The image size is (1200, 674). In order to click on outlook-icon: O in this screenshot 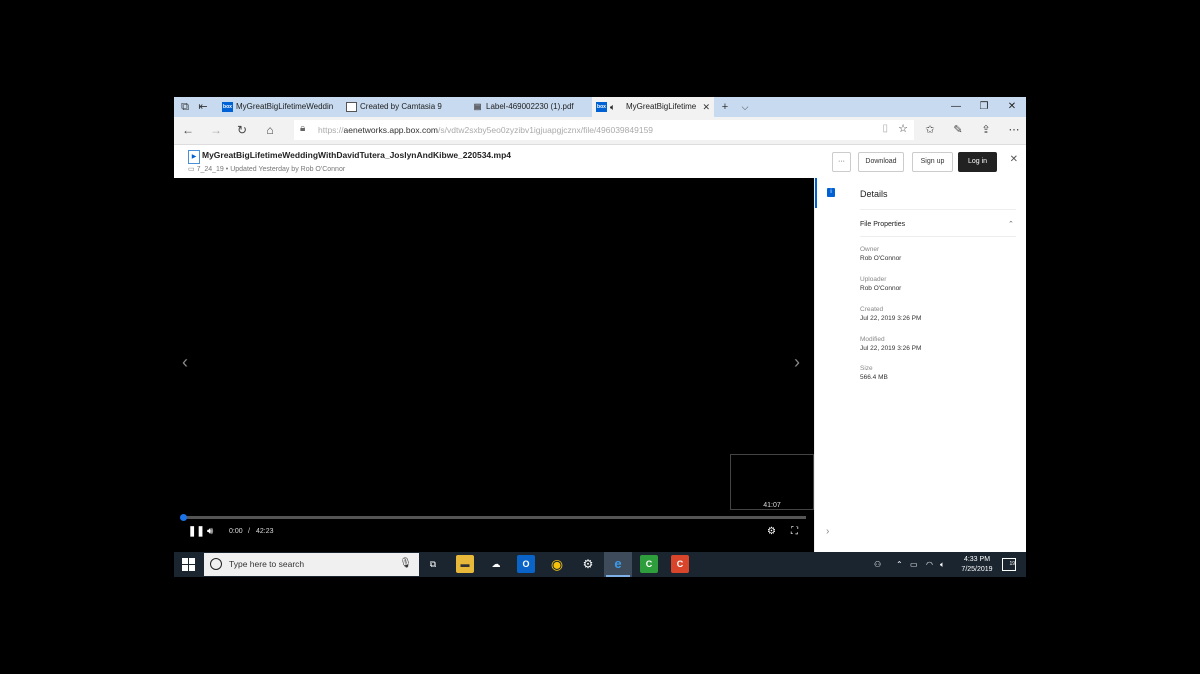, I will do `click(526, 564)`.